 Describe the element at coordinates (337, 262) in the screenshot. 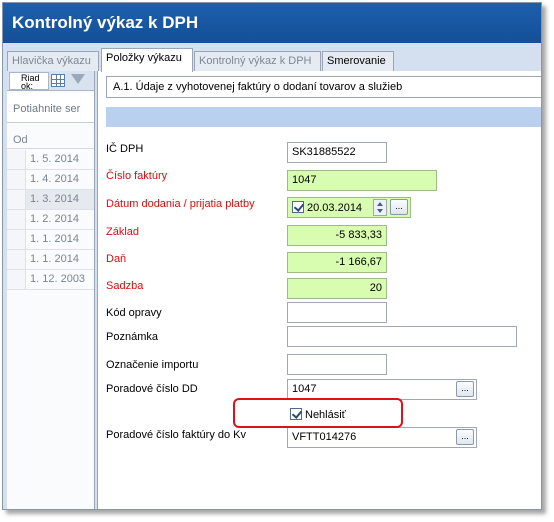

I see `dan-field: -1 166,67` at that location.